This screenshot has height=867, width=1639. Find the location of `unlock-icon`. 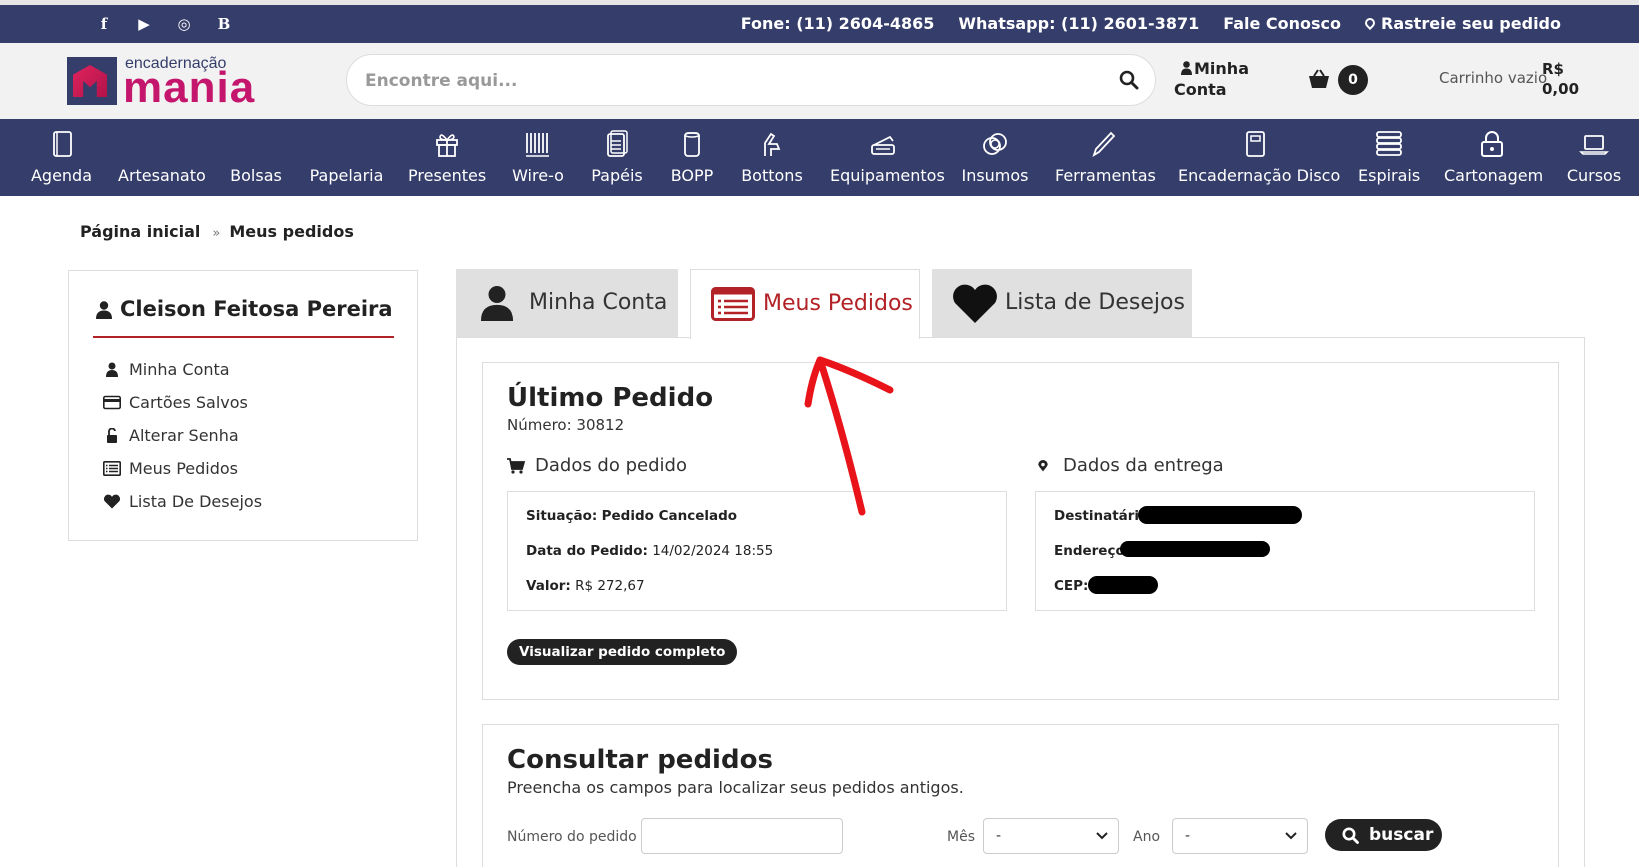

unlock-icon is located at coordinates (112, 435).